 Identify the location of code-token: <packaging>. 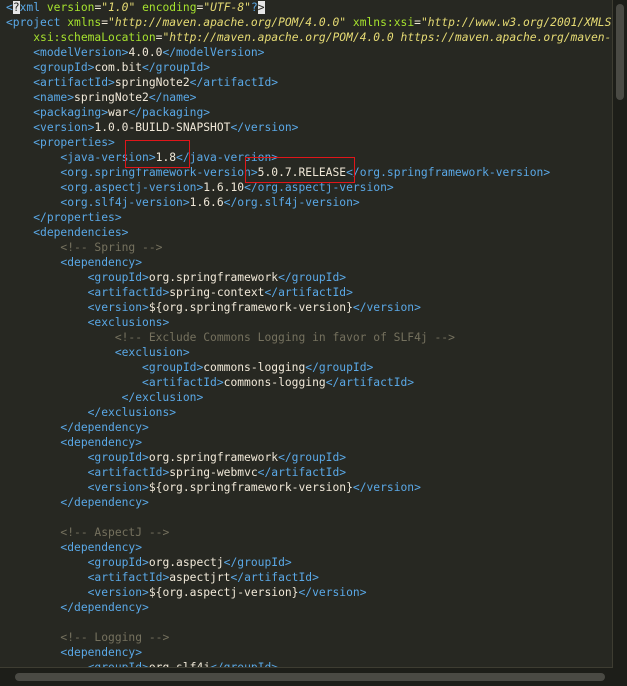
(71, 112).